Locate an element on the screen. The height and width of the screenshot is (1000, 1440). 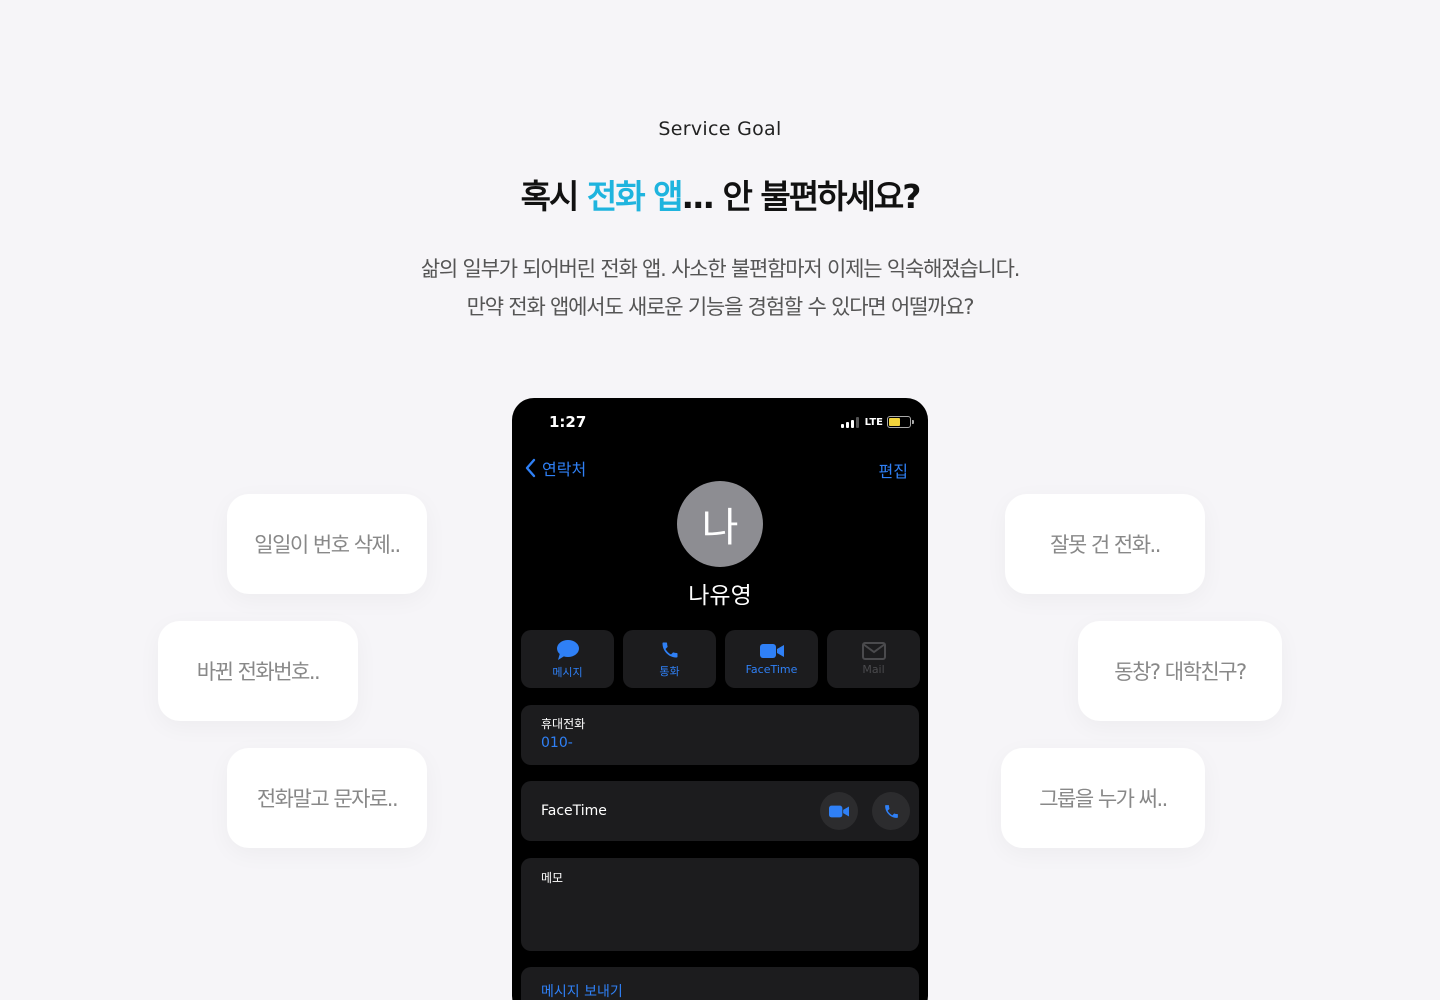
message-button: 메시지 is located at coordinates (567, 659).